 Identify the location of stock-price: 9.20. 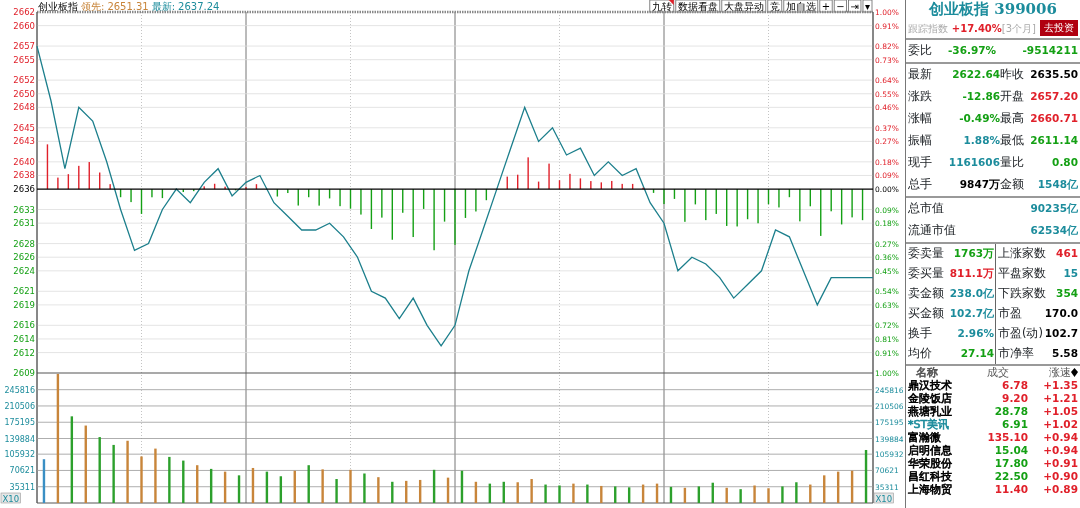
(1014, 398).